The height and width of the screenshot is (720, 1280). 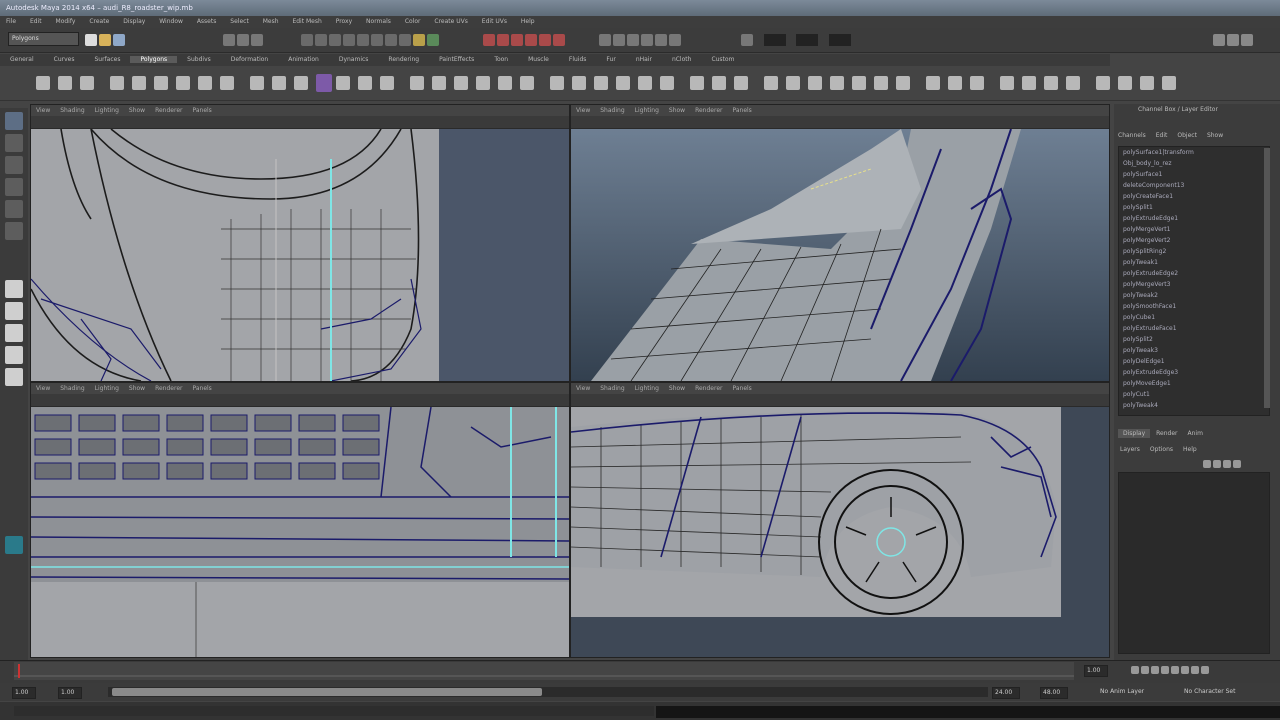 What do you see at coordinates (14, 545) in the screenshot?
I see `script-editor-icon` at bounding box center [14, 545].